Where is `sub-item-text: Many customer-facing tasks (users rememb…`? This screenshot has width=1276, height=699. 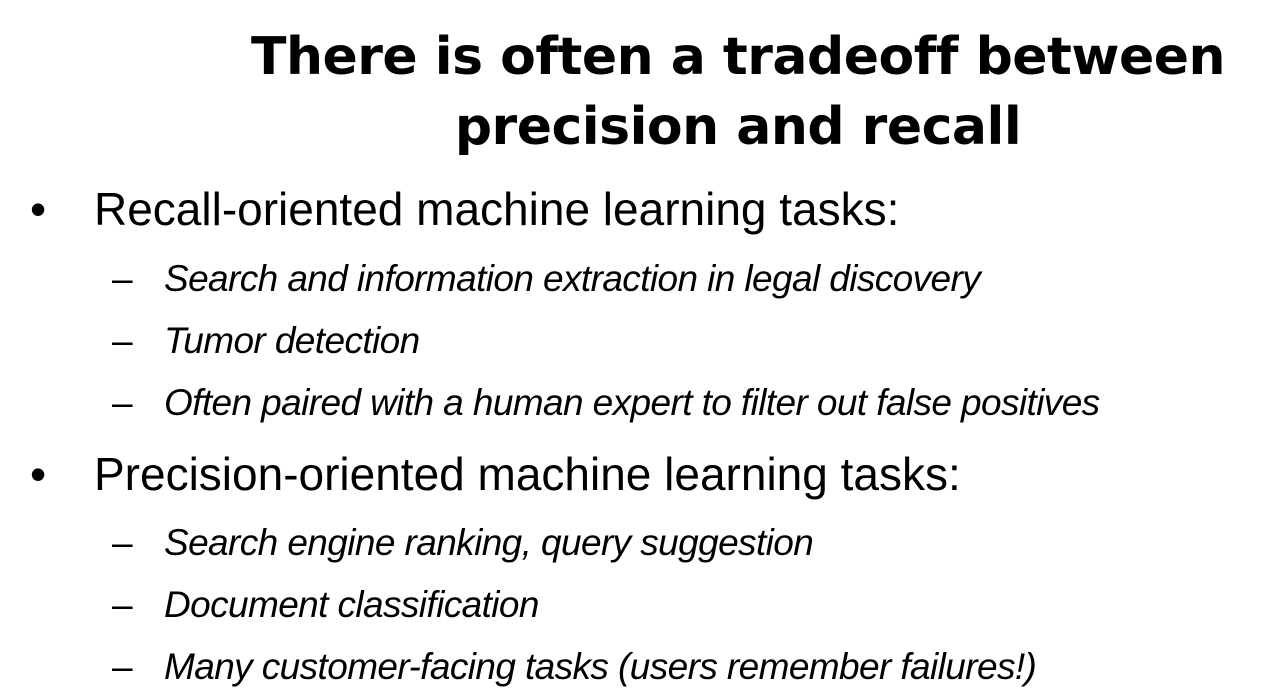 sub-item-text: Many customer-facing tasks (users rememb… is located at coordinates (600, 666).